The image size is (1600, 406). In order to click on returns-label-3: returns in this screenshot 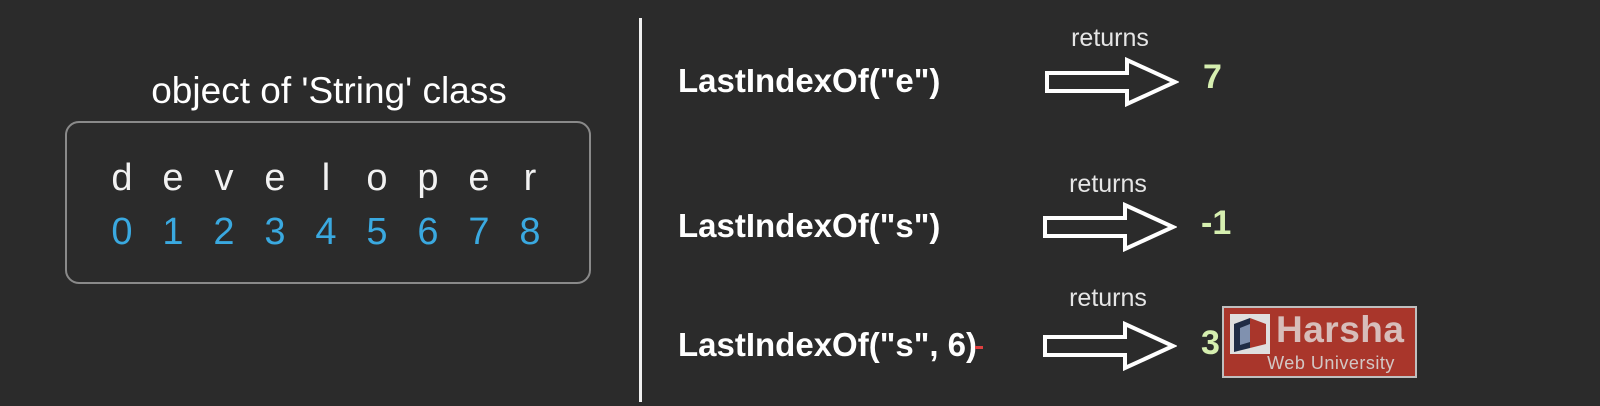, I will do `click(1108, 298)`.